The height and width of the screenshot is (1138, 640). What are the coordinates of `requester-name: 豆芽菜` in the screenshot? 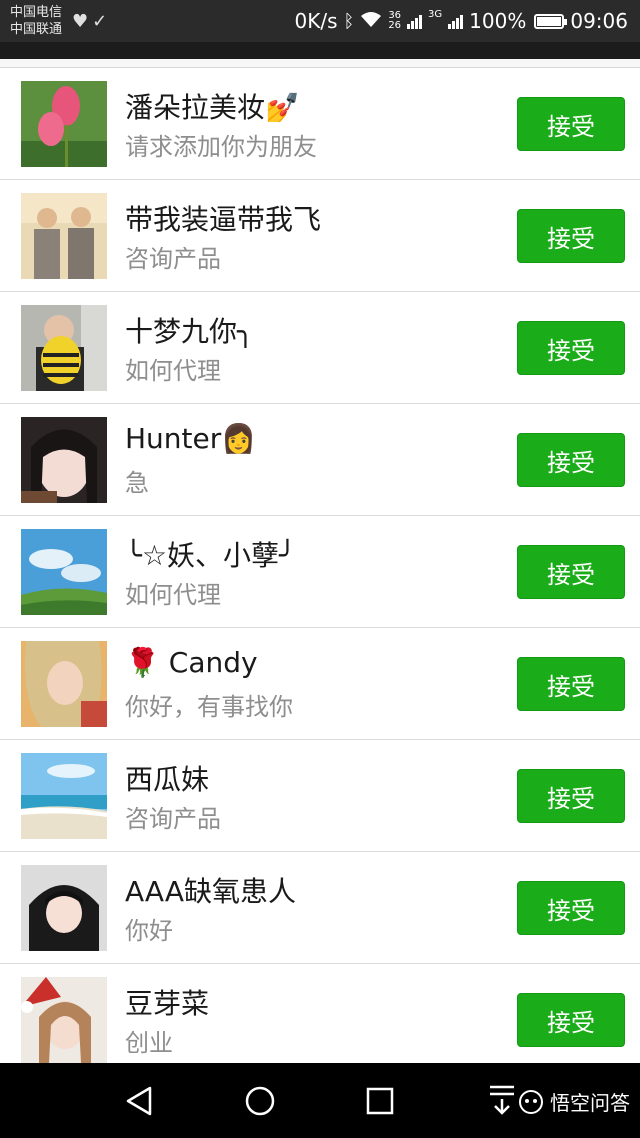 It's located at (167, 1003).